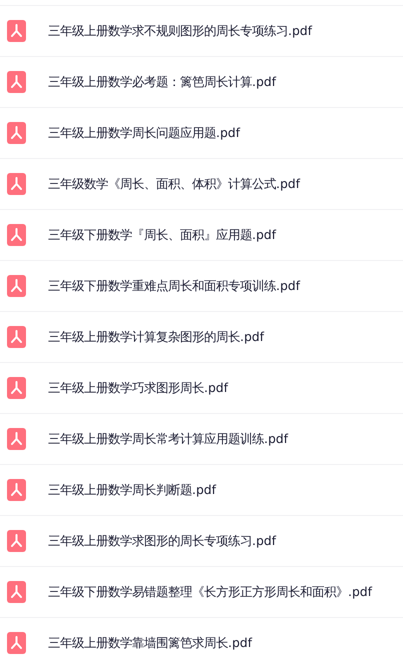 The height and width of the screenshot is (659, 403). Describe the element at coordinates (156, 337) in the screenshot. I see `file-name-link: 三年级上册数学计算复杂图形的周长.pdf` at that location.